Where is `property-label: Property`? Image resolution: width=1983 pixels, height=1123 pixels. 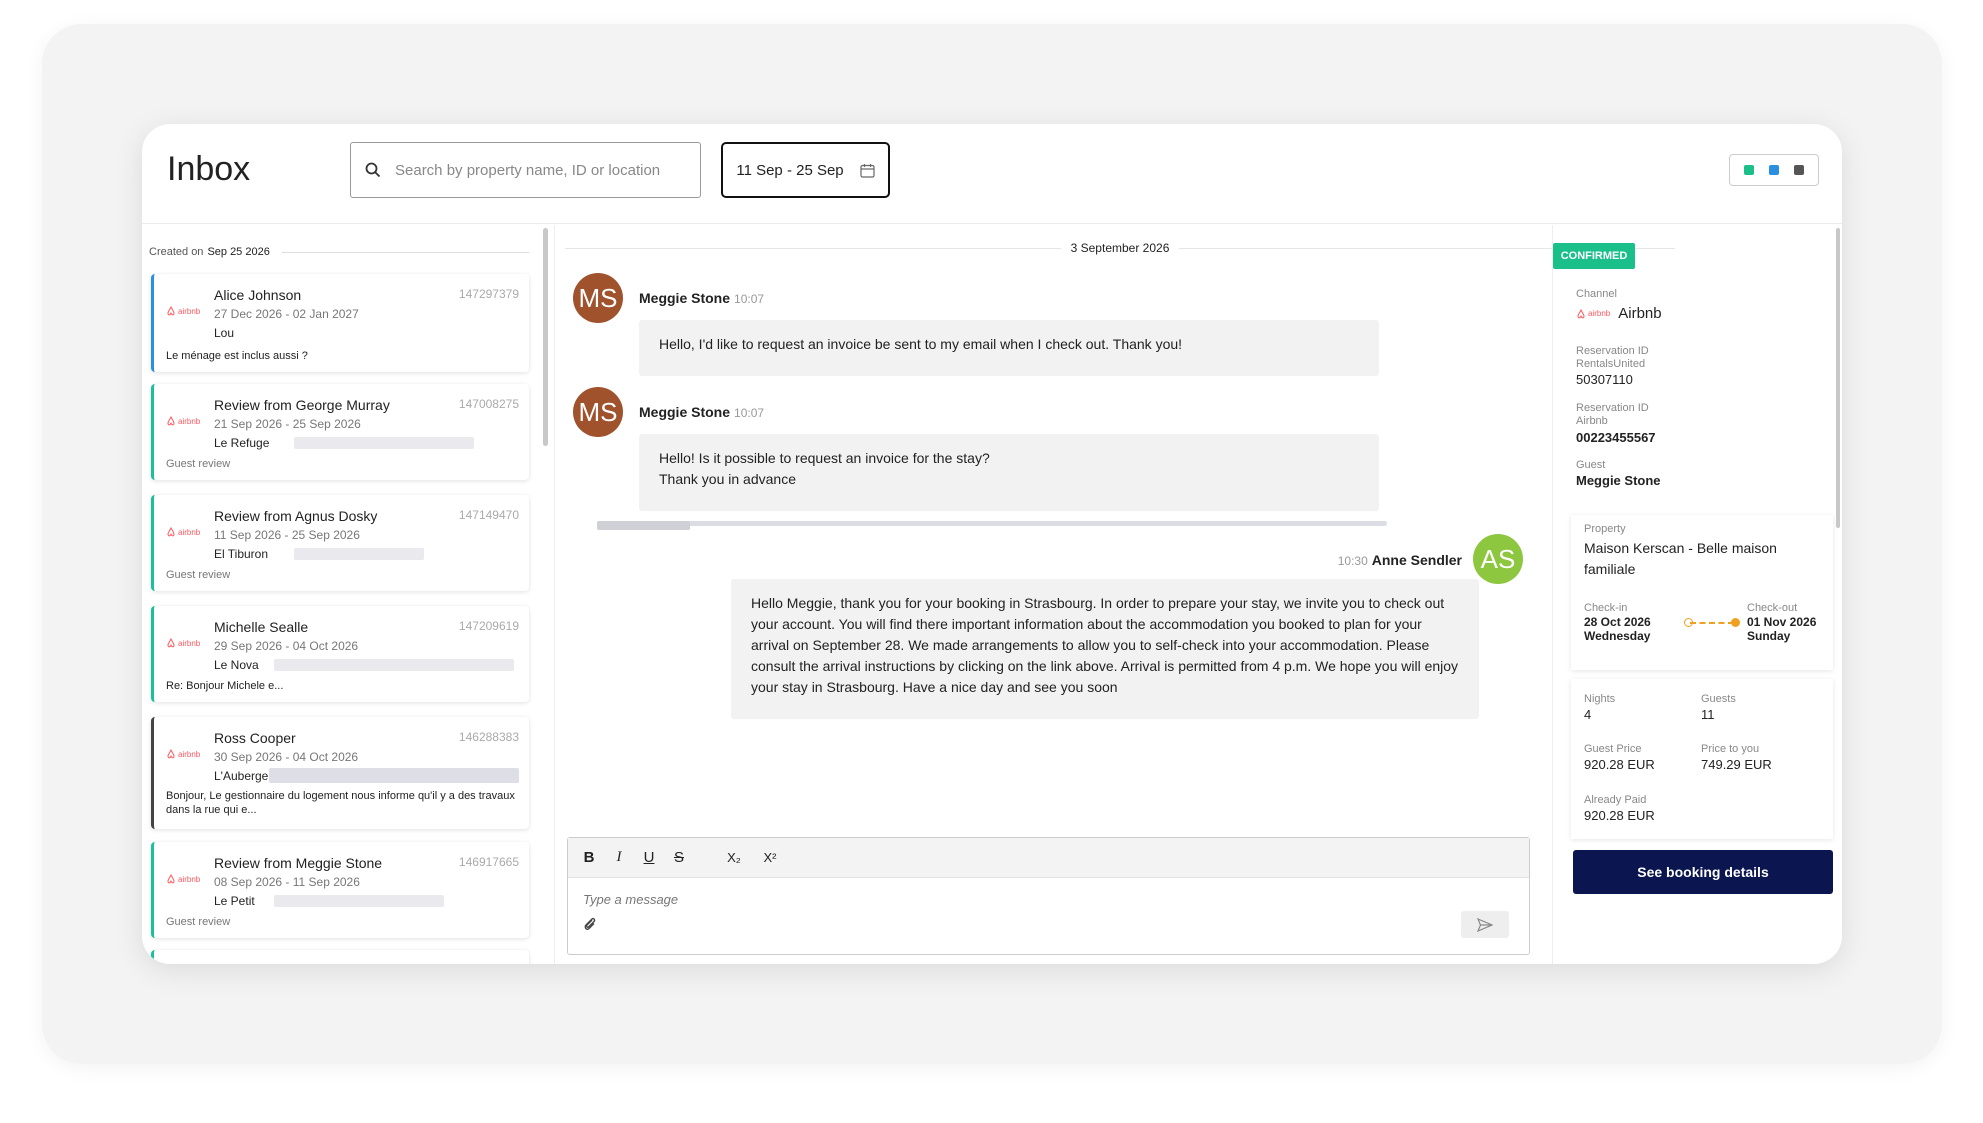
property-label: Property is located at coordinates (1605, 529).